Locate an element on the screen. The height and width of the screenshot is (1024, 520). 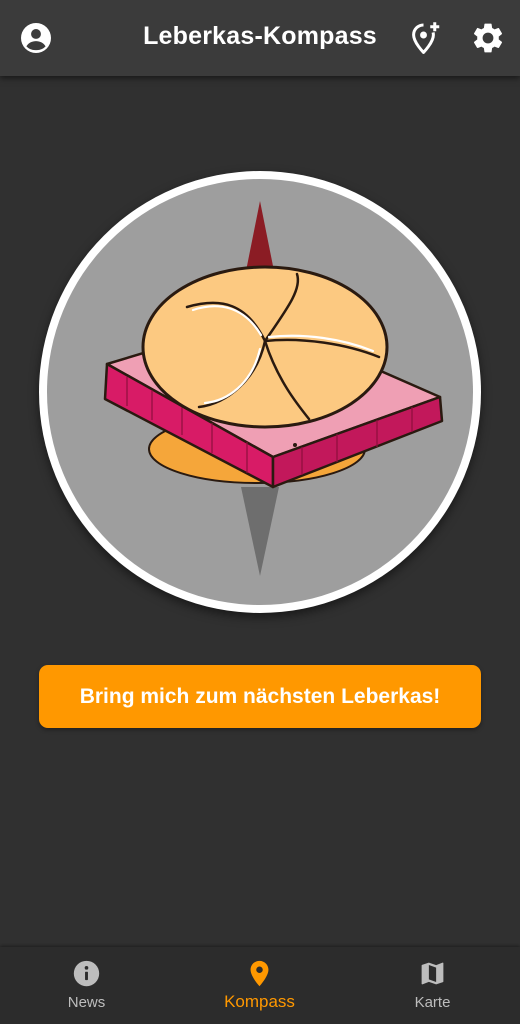
nav-item-karte: Karte is located at coordinates (432, 985).